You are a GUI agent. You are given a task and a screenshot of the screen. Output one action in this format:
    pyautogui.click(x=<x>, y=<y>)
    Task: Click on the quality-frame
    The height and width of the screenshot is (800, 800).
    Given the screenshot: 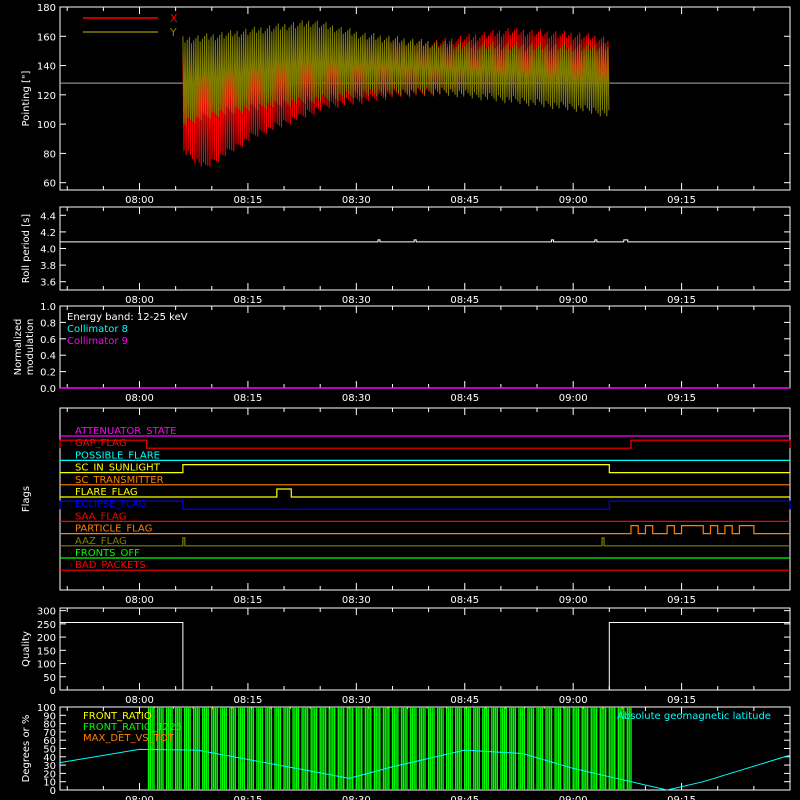 What is the action you would take?
    pyautogui.click(x=425, y=649)
    